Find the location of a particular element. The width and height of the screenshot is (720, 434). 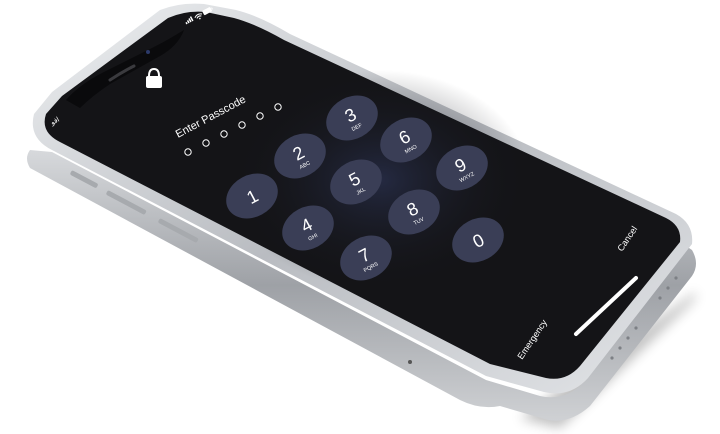

sim-tray-pin is located at coordinates (410, 362).